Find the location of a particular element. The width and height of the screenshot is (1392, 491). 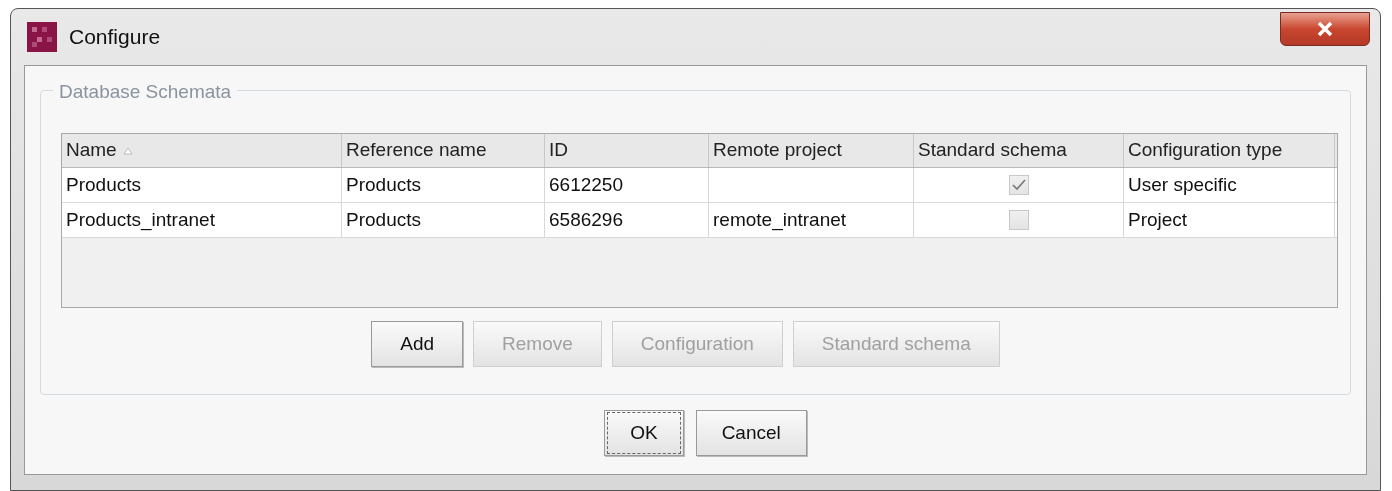

checkmark-icon is located at coordinates (1018, 185).